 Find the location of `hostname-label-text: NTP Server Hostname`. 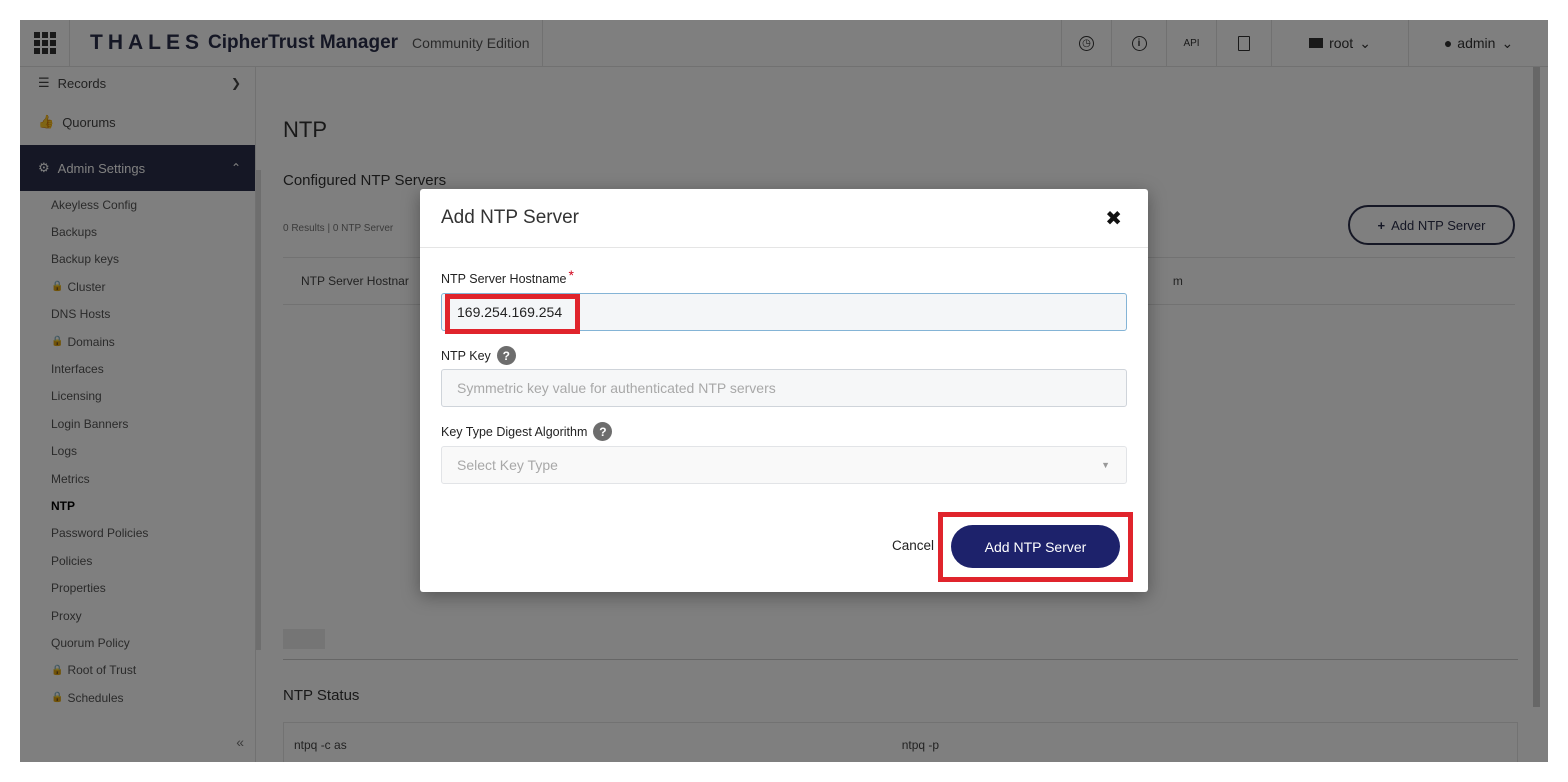

hostname-label-text: NTP Server Hostname is located at coordinates (504, 279).